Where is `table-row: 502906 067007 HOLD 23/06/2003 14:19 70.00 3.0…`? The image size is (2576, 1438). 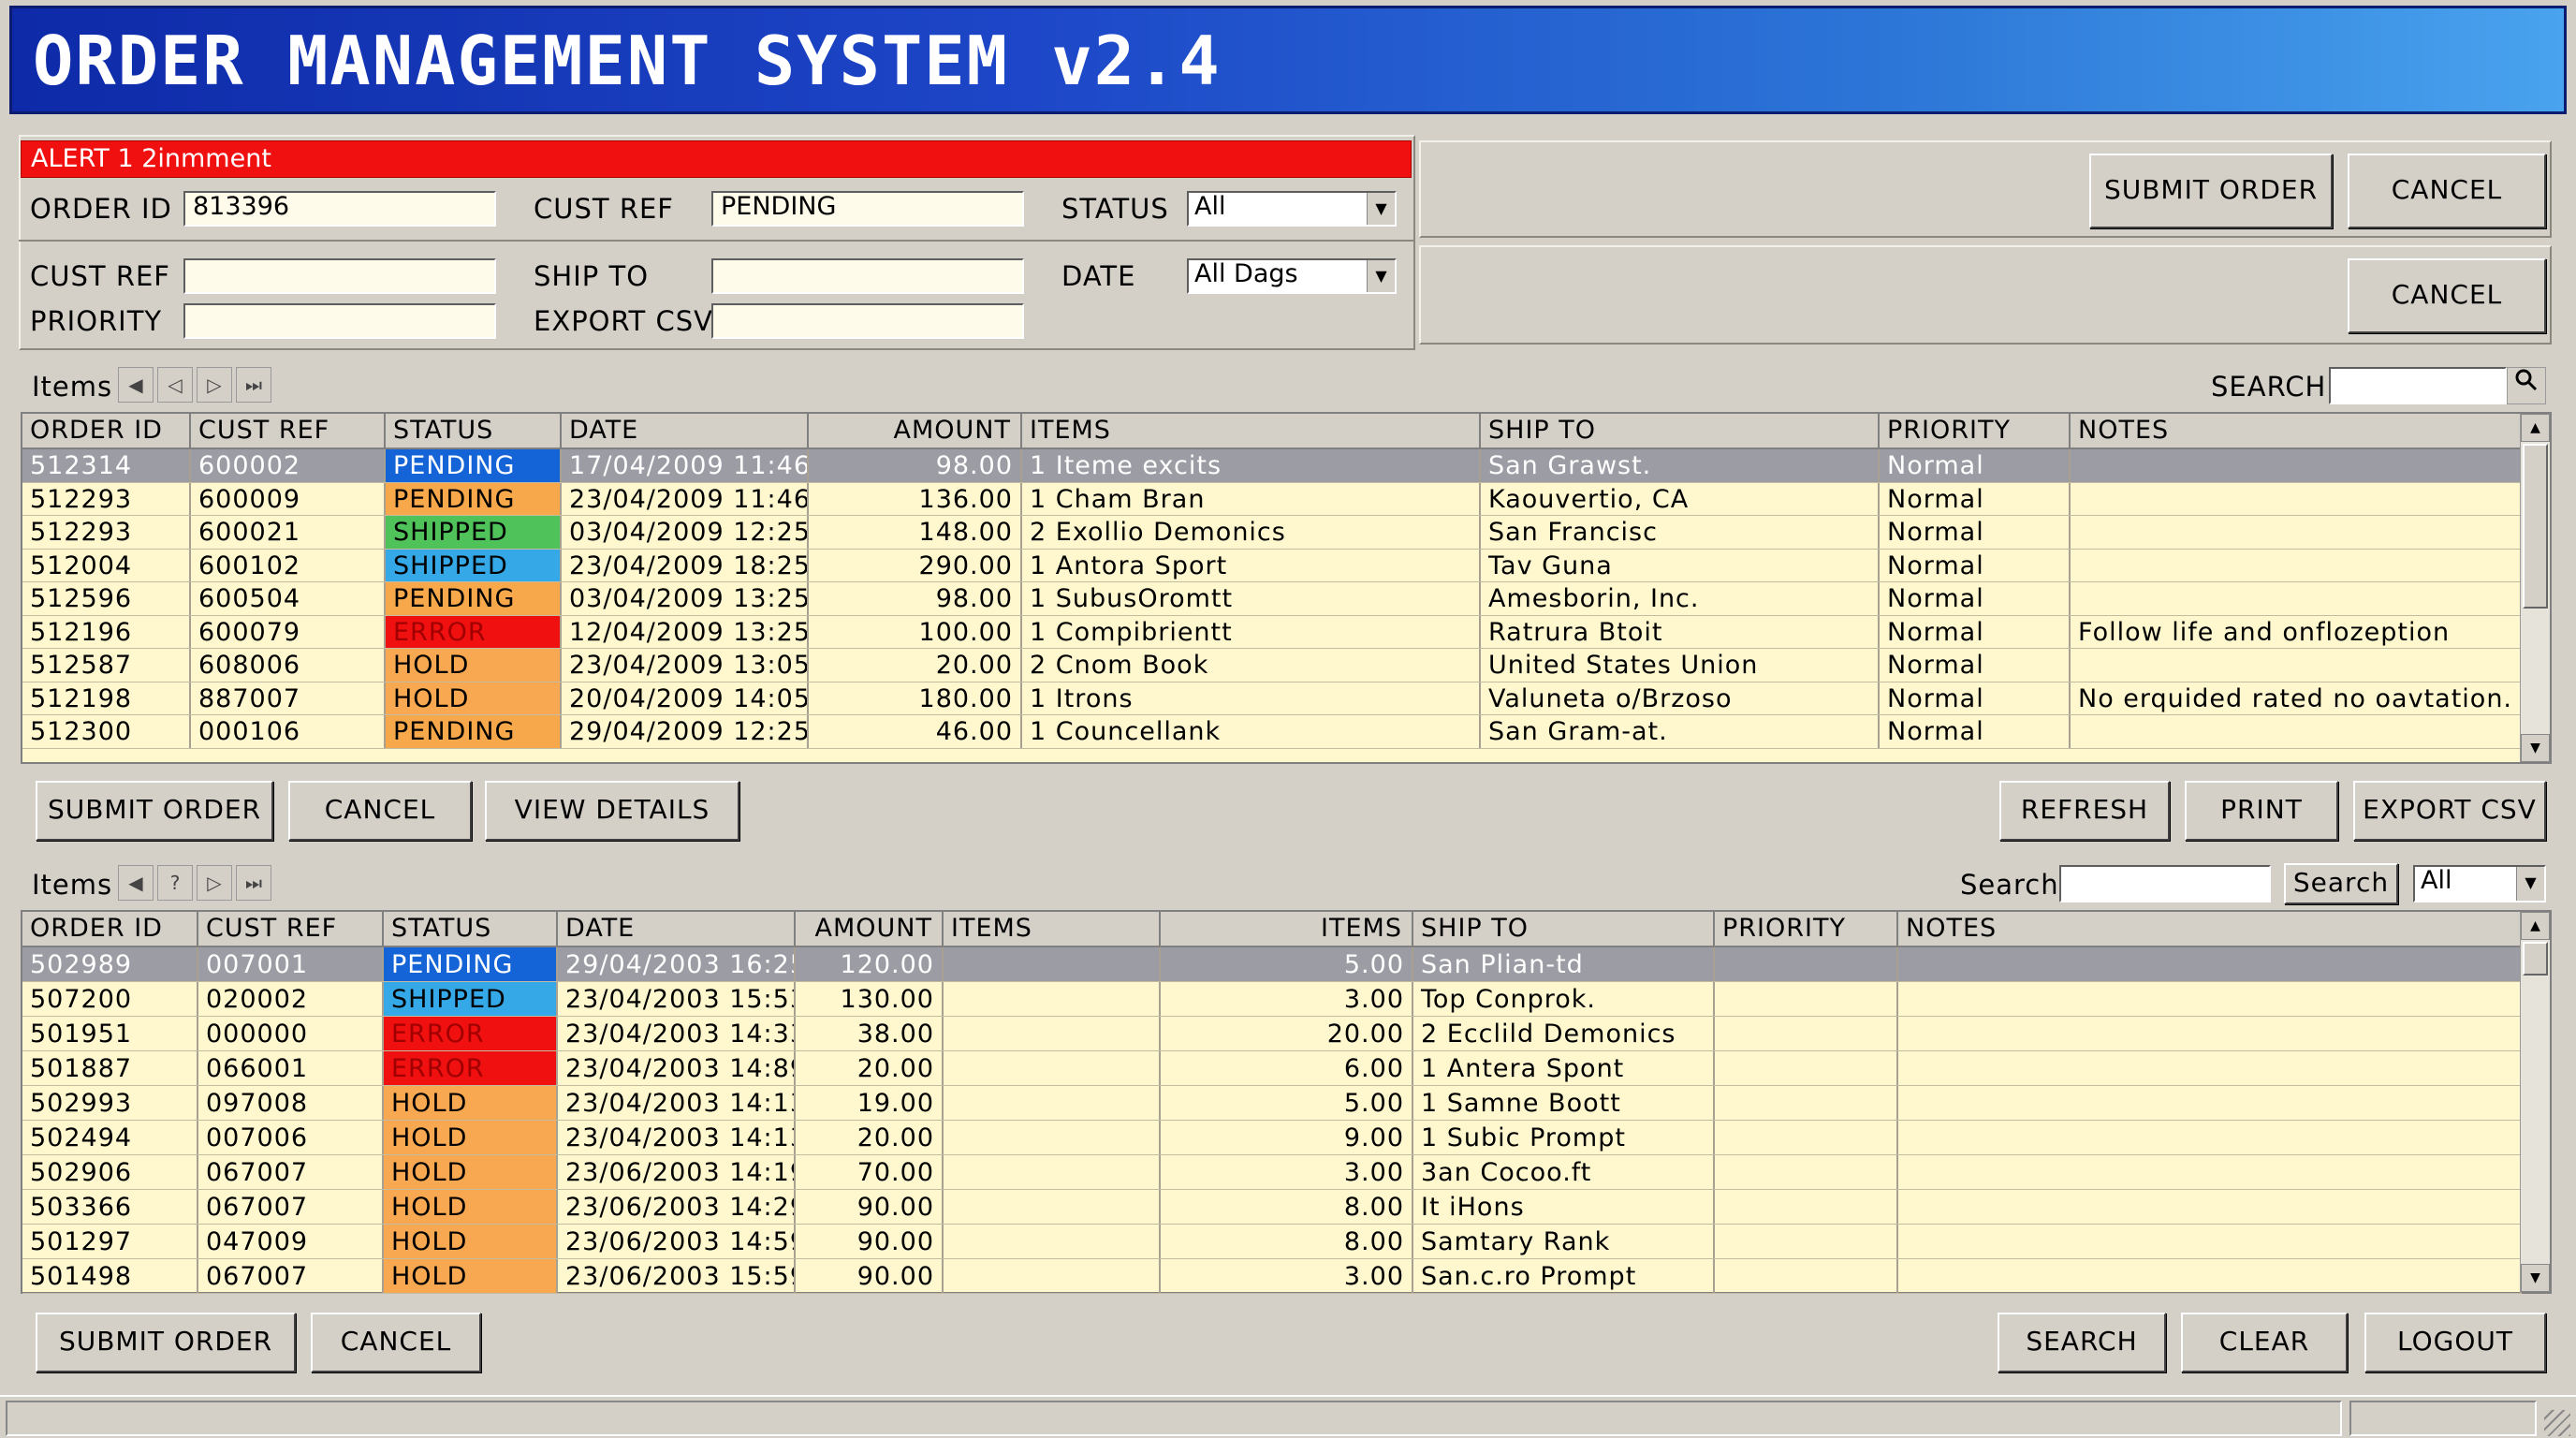 table-row: 502906 067007 HOLD 23/06/2003 14:19 70.00 3.0… is located at coordinates (1272, 1172).